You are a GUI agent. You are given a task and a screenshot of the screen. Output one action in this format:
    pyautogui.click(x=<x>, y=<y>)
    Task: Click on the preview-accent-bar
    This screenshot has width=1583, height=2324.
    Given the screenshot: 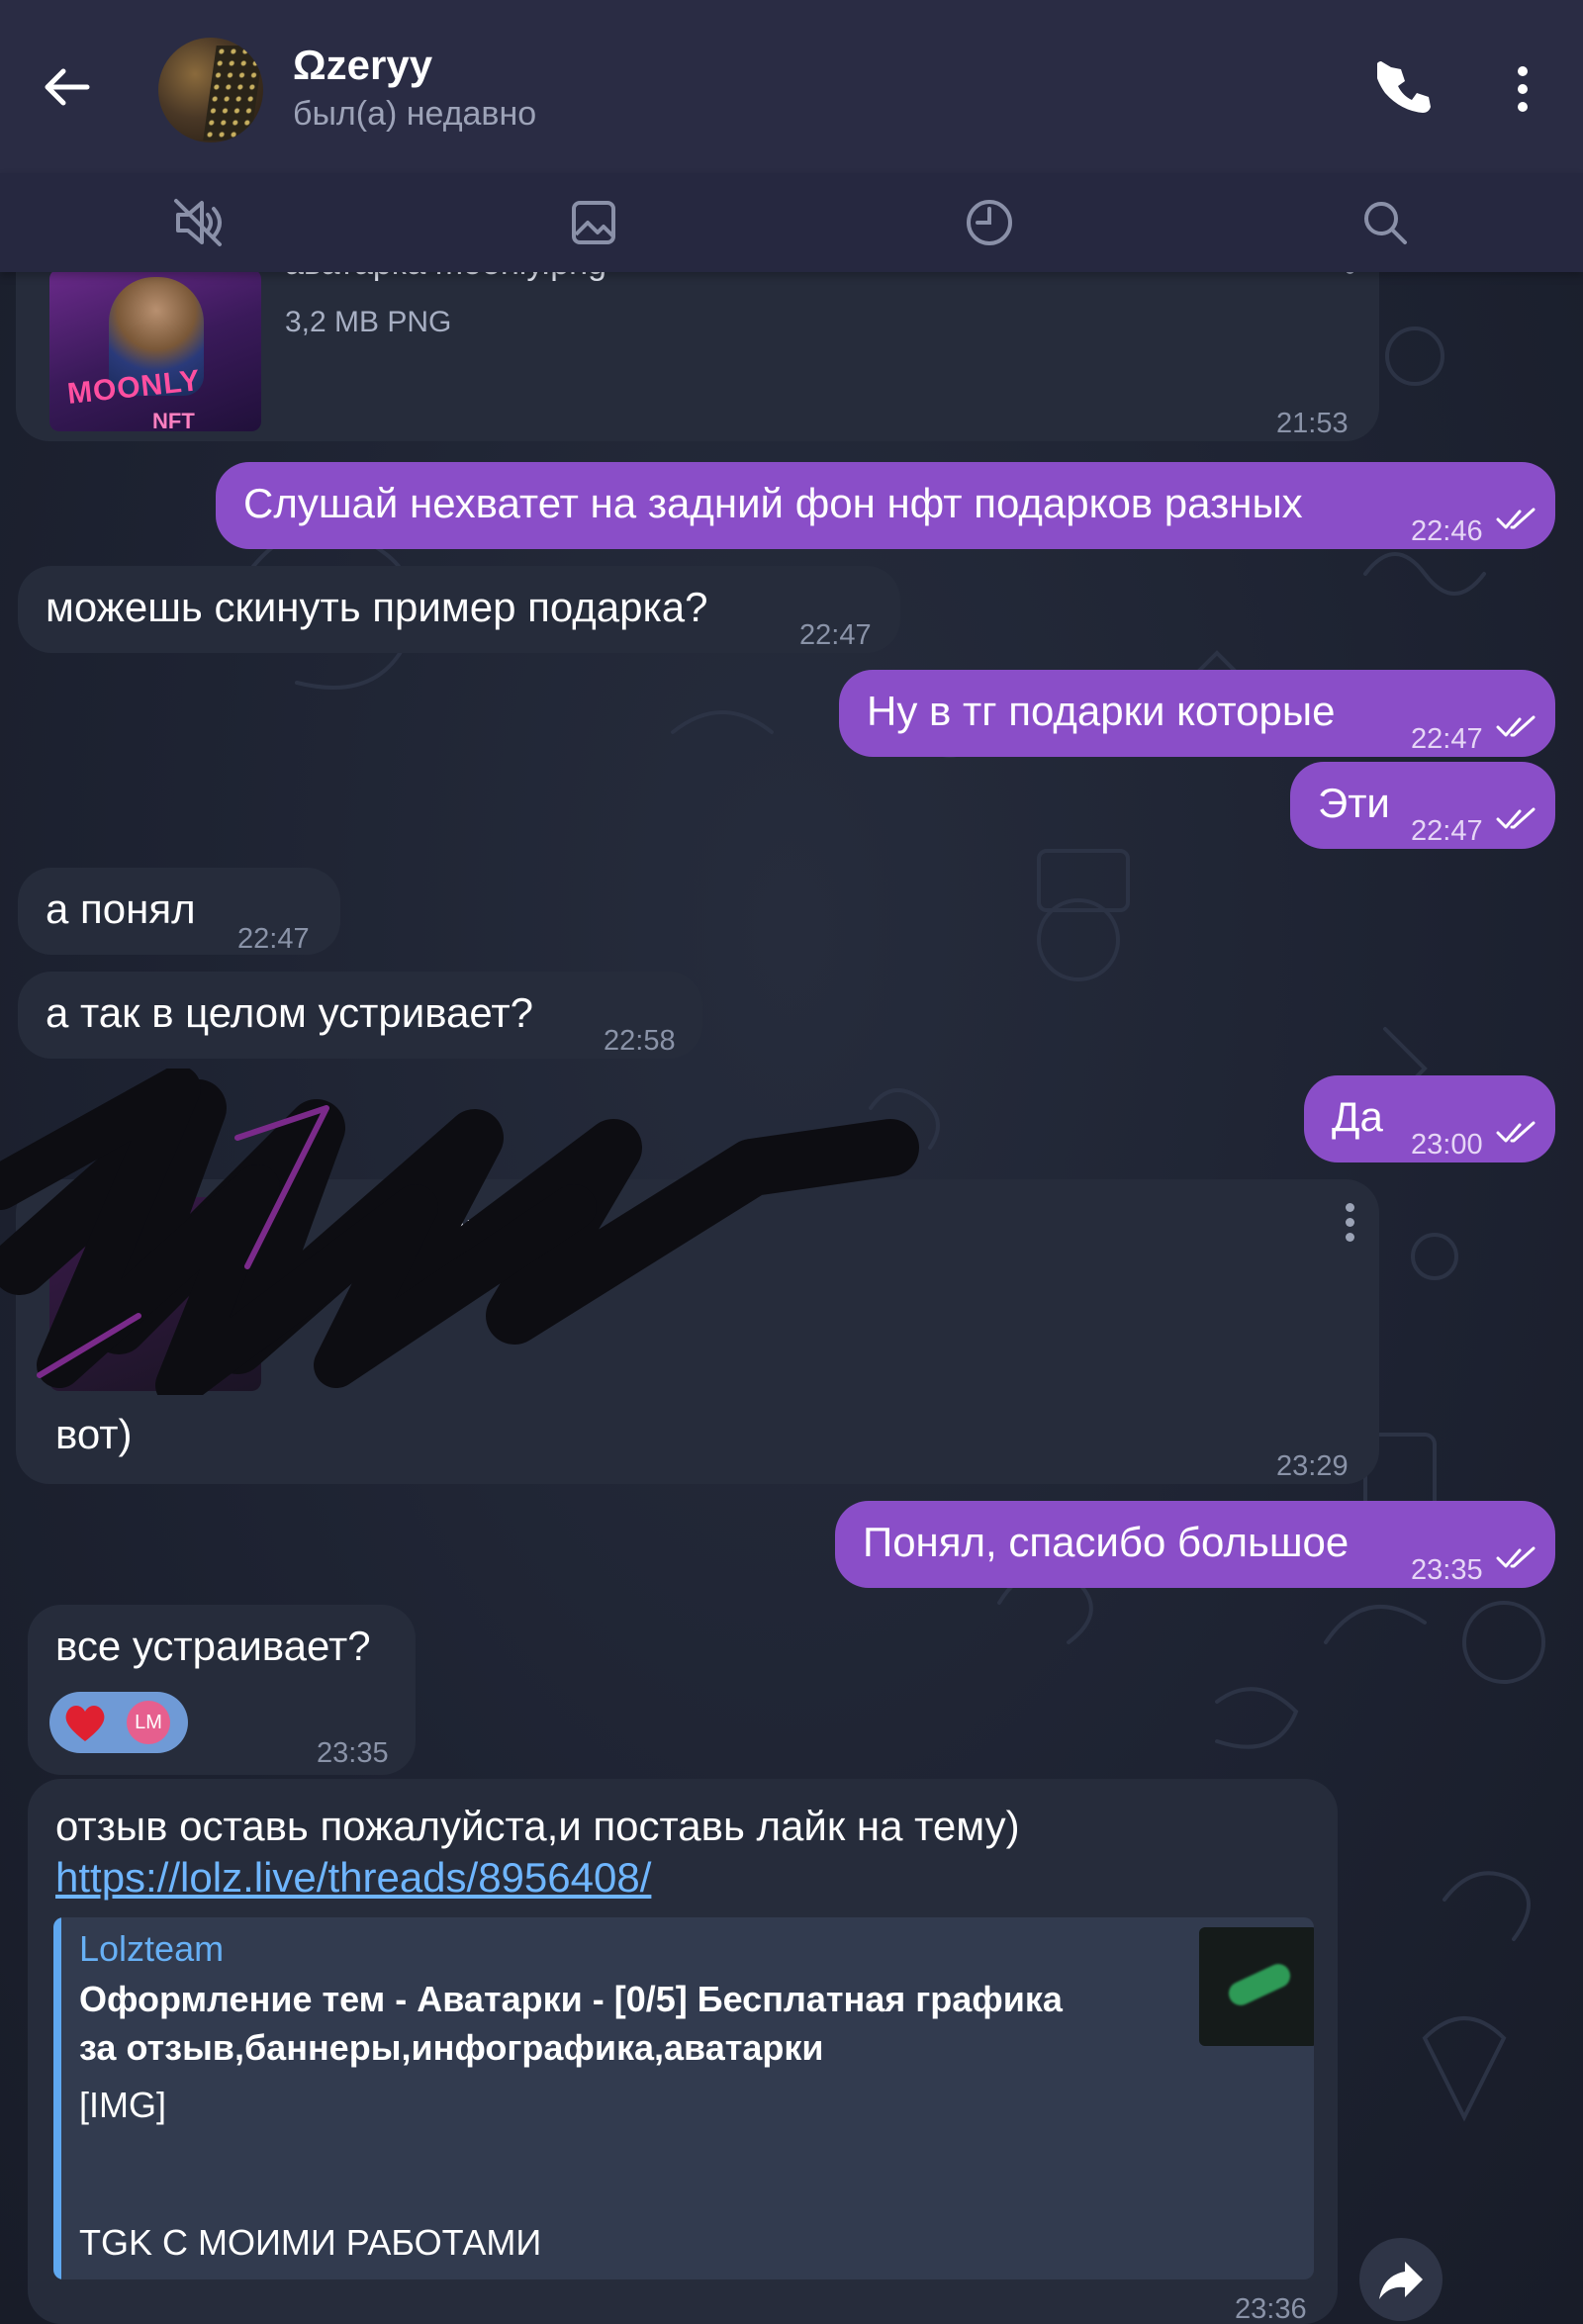 What is the action you would take?
    pyautogui.click(x=57, y=2098)
    